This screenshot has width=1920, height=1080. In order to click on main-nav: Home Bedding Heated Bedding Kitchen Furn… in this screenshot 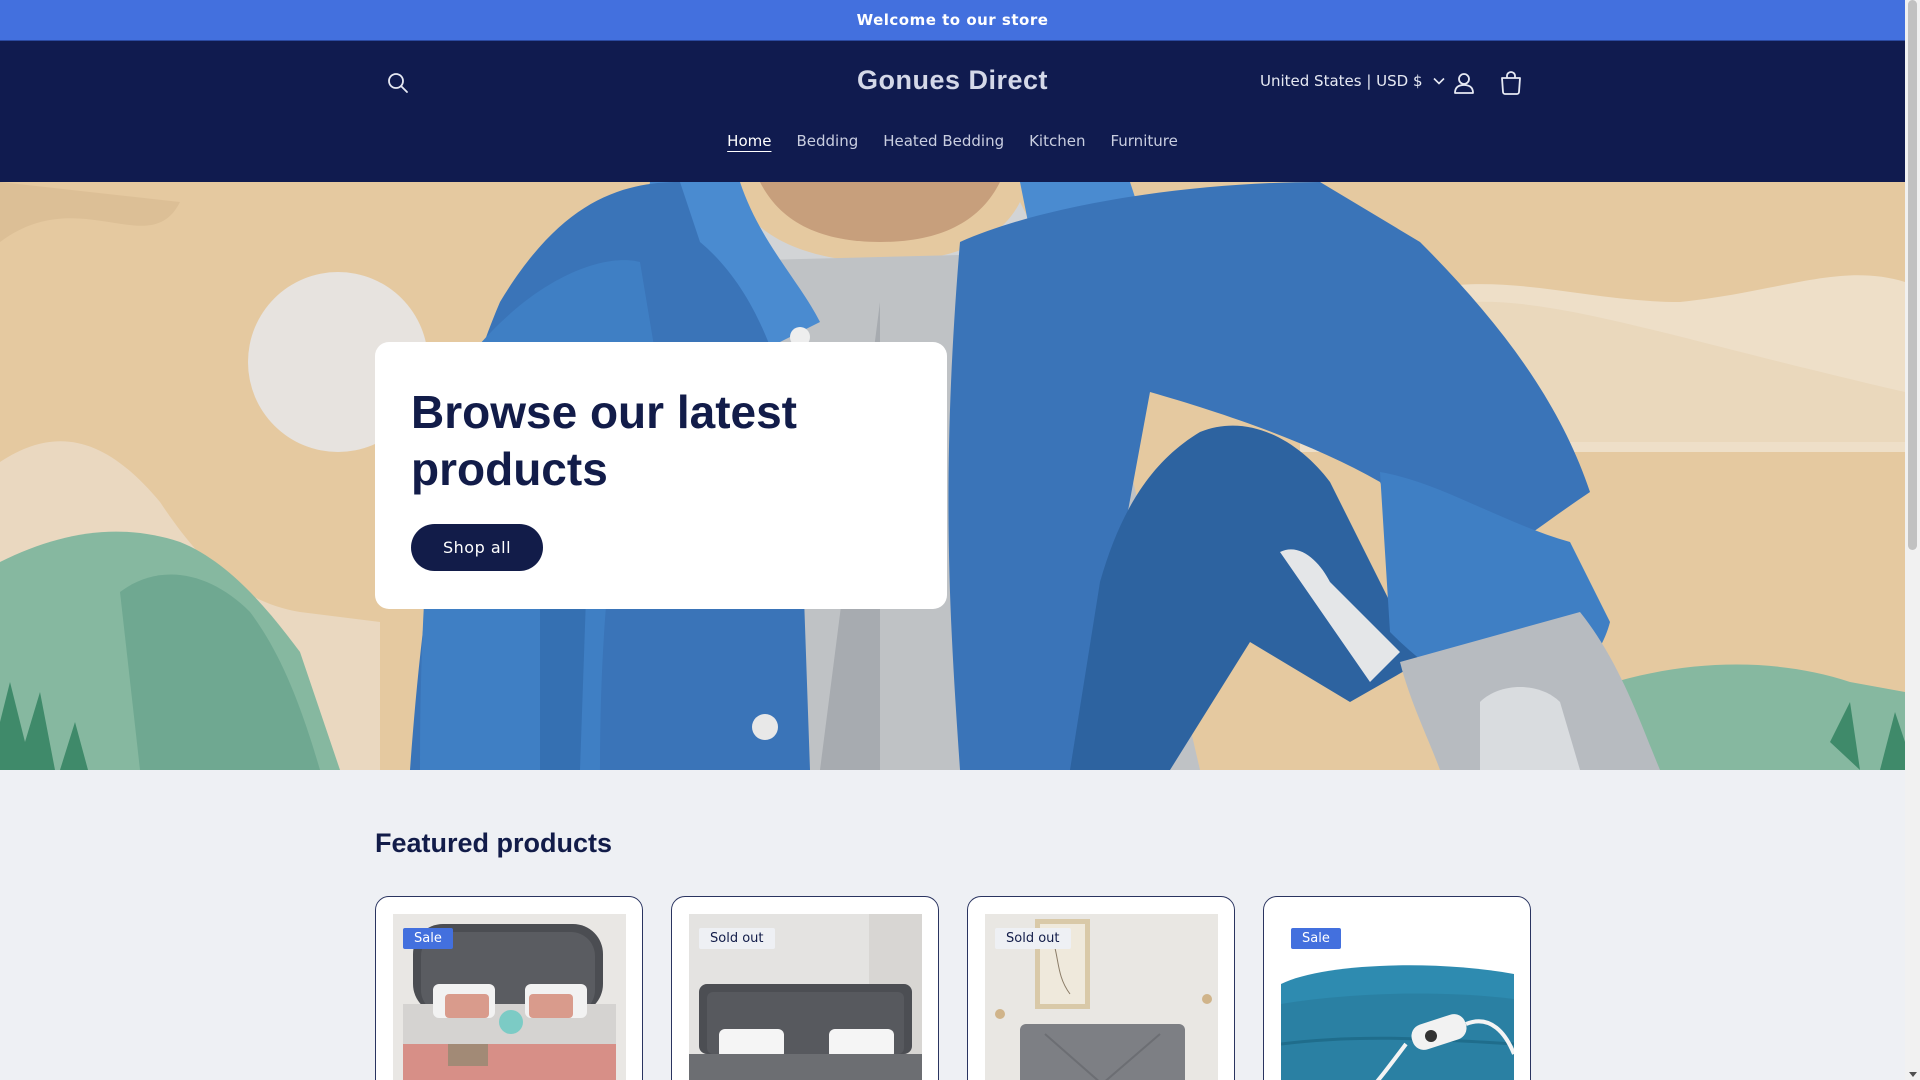, I will do `click(952, 141)`.